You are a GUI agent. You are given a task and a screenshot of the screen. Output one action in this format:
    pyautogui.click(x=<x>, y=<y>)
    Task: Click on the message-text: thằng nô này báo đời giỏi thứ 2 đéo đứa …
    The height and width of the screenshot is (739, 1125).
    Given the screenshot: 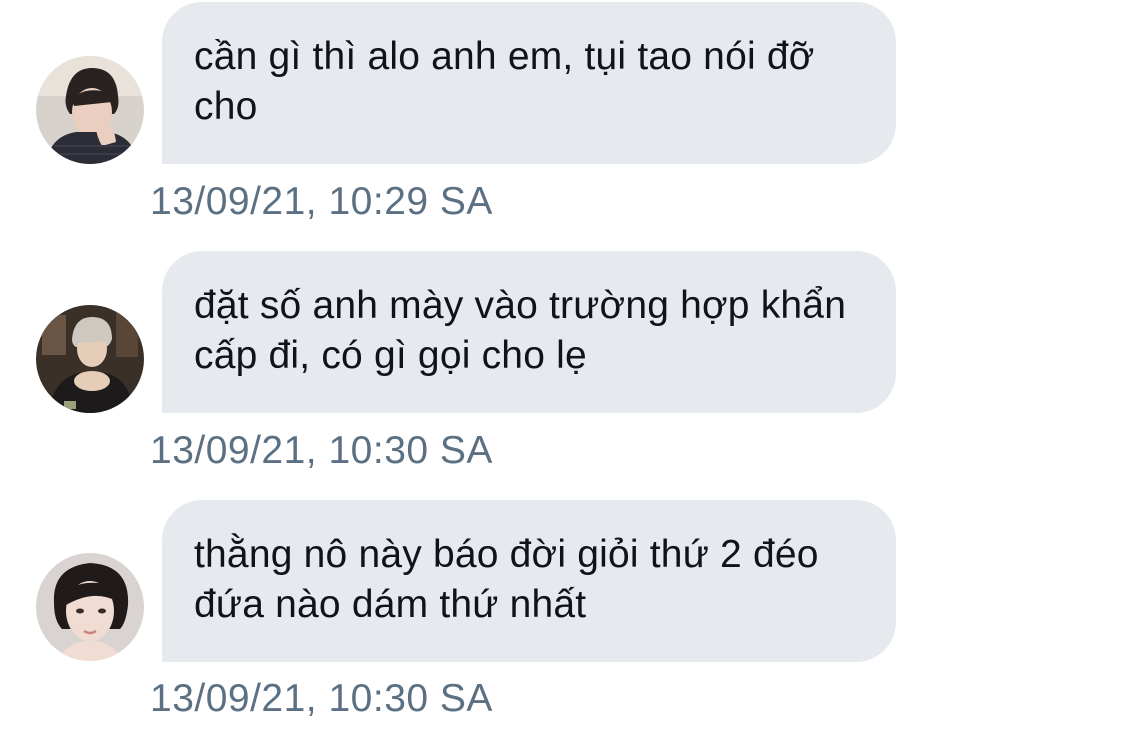 What is the action you would take?
    pyautogui.click(x=506, y=579)
    